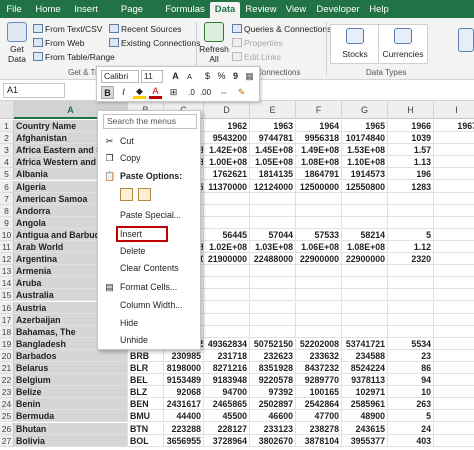 The image size is (474, 450). Describe the element at coordinates (207, 76) in the screenshot. I see `currency-format-icon: $` at that location.